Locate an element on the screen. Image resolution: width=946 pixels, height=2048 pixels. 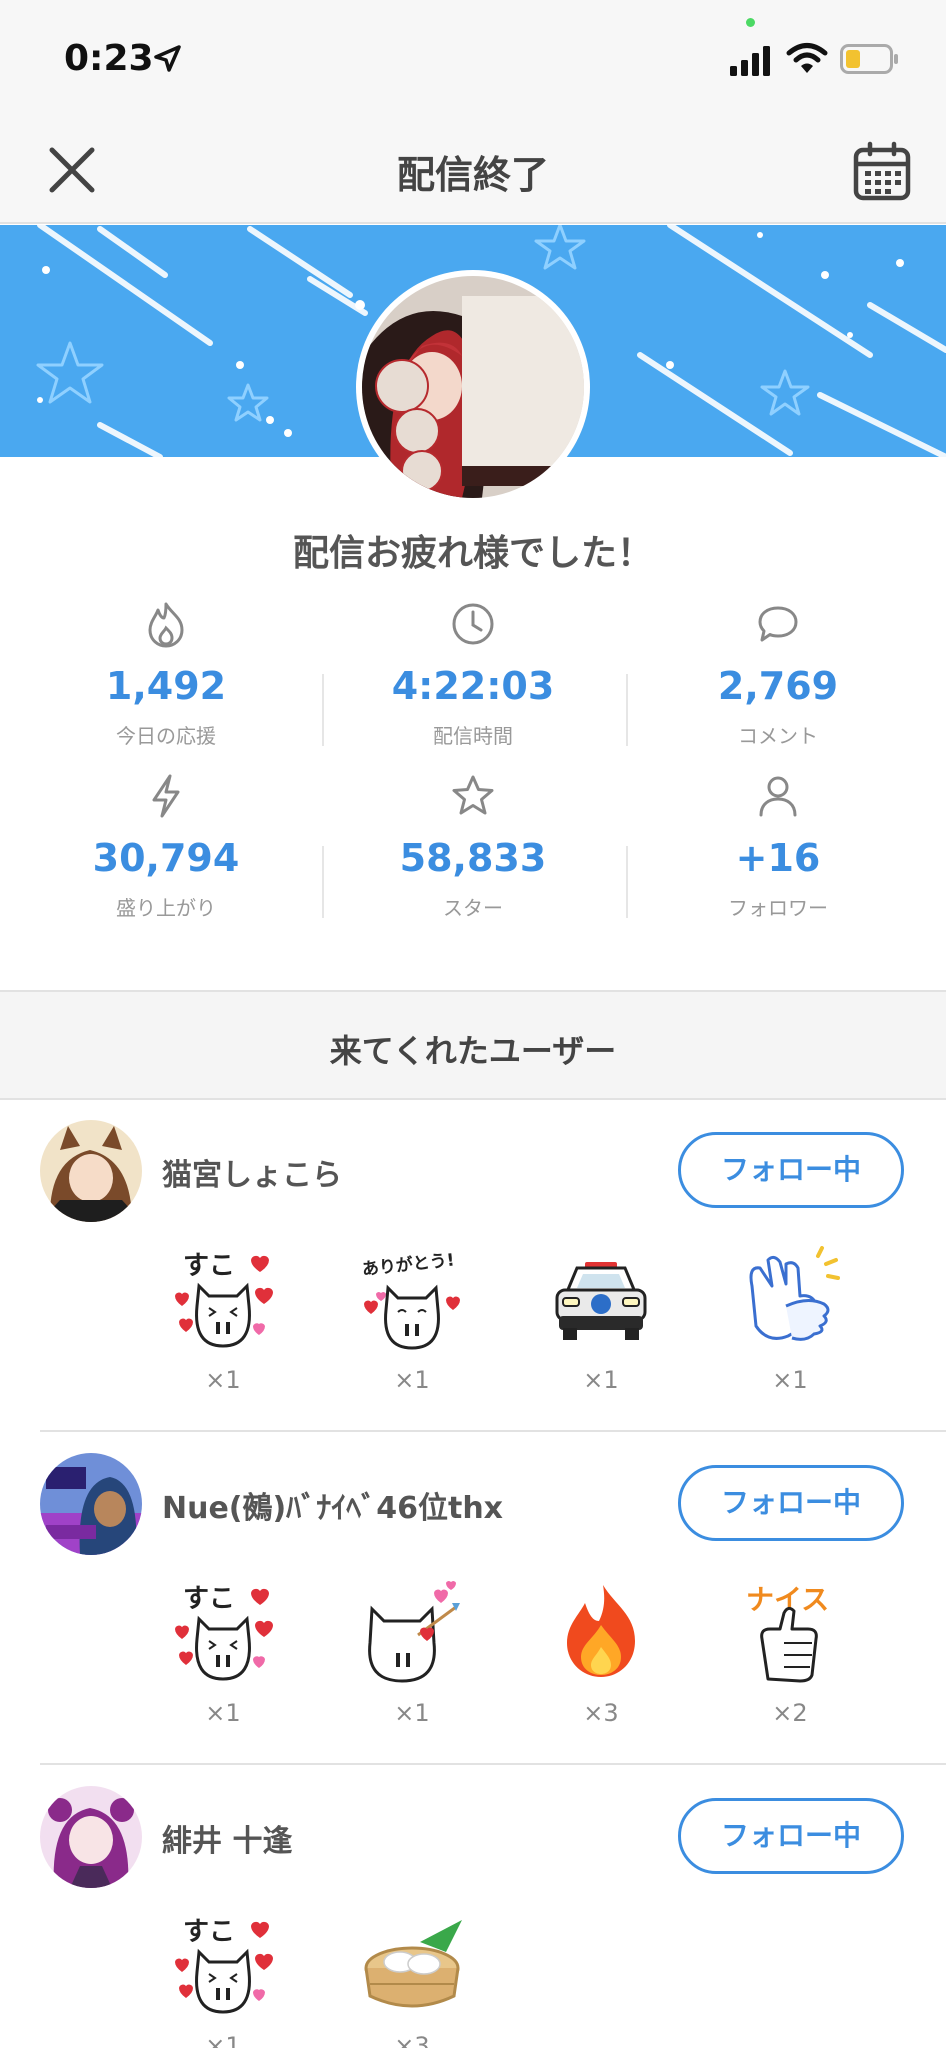
gift-item: ありがとう! ×1 is located at coordinates (412, 1321).